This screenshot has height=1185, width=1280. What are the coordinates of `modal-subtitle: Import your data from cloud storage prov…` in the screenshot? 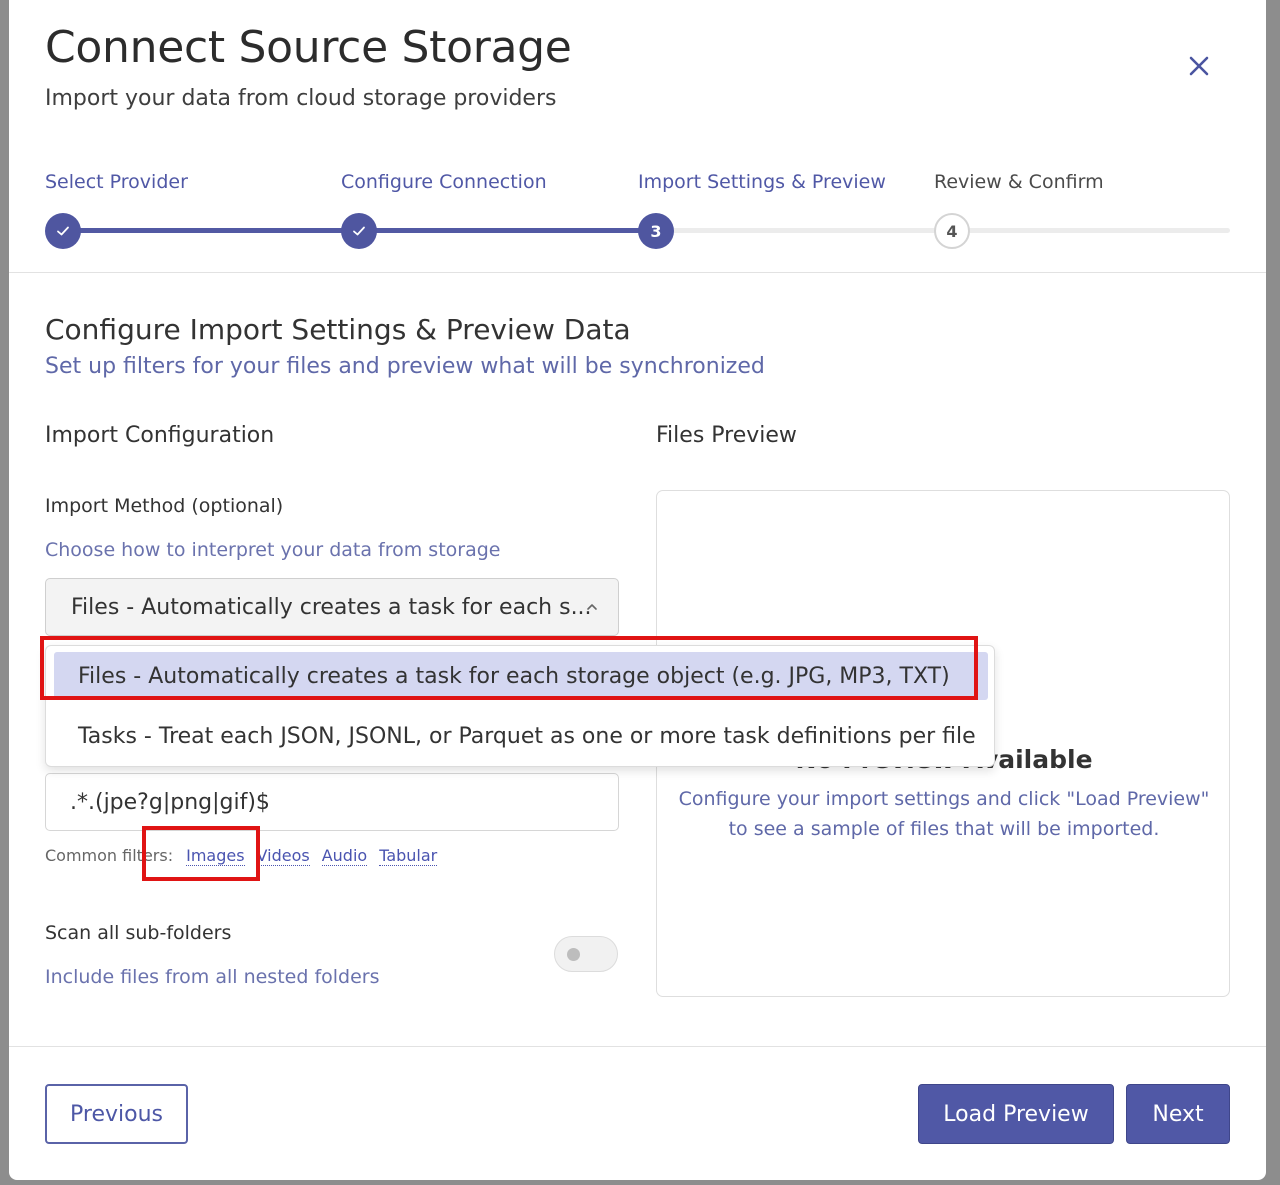 It's located at (301, 98).